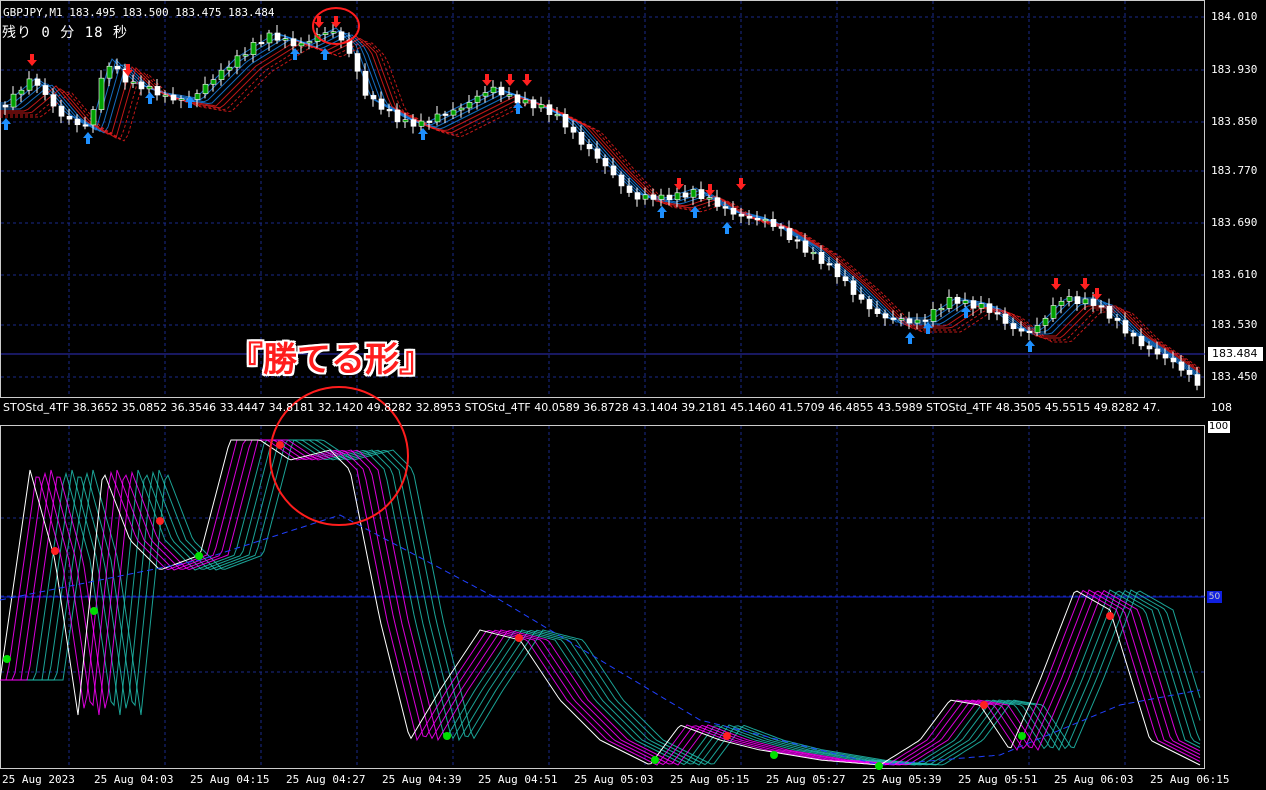 The image size is (1266, 790). Describe the element at coordinates (1221, 407) in the screenshot. I see `subwindow-axis-top: 108` at that location.